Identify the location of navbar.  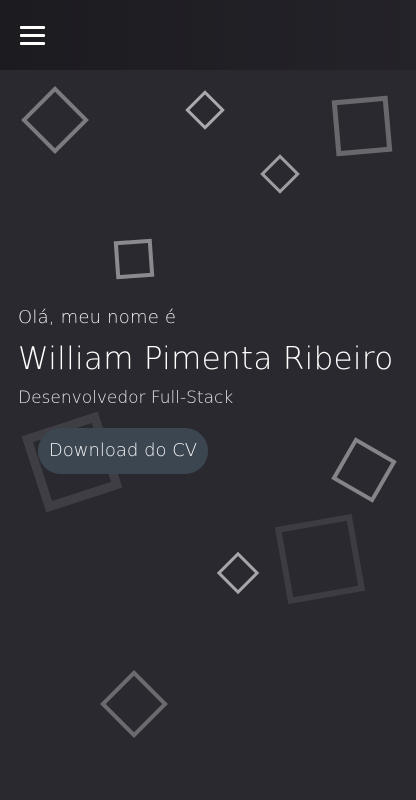
(208, 35).